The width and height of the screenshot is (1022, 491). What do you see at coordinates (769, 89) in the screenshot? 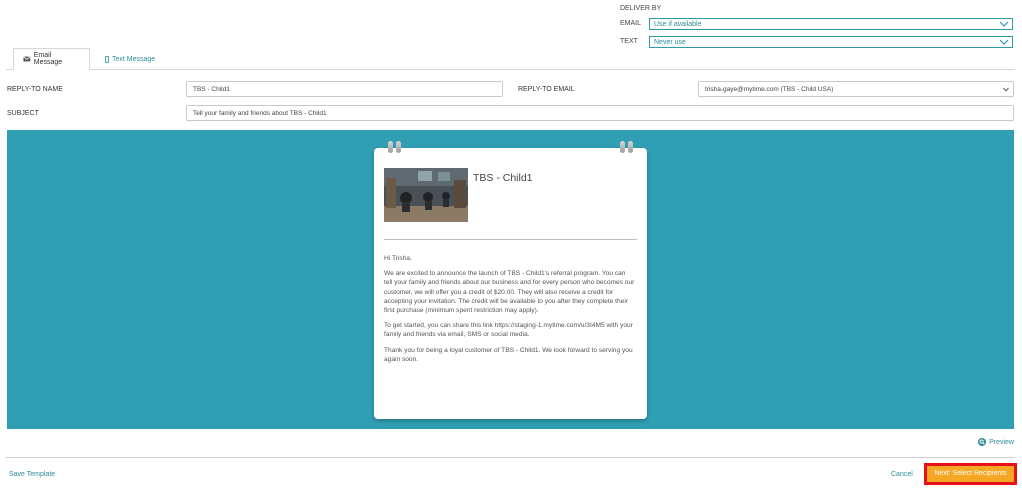
I see `reply-to-email-value: trisha-gaye@mytime.com (TBS - Child USA)` at bounding box center [769, 89].